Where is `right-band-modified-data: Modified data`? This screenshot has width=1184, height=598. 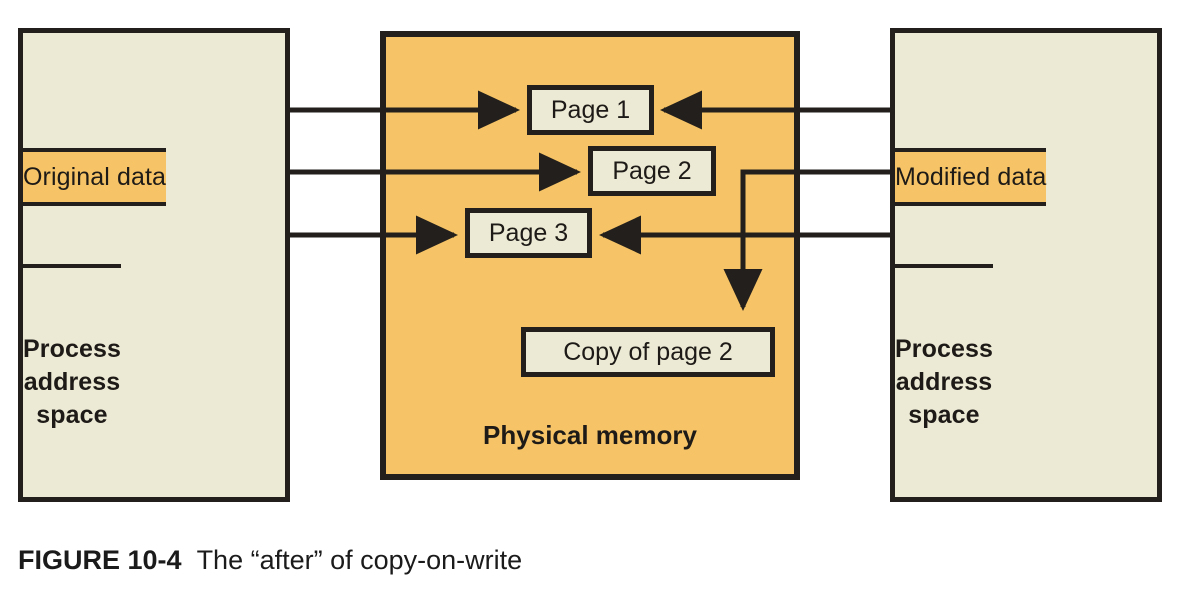
right-band-modified-data: Modified data is located at coordinates (971, 177).